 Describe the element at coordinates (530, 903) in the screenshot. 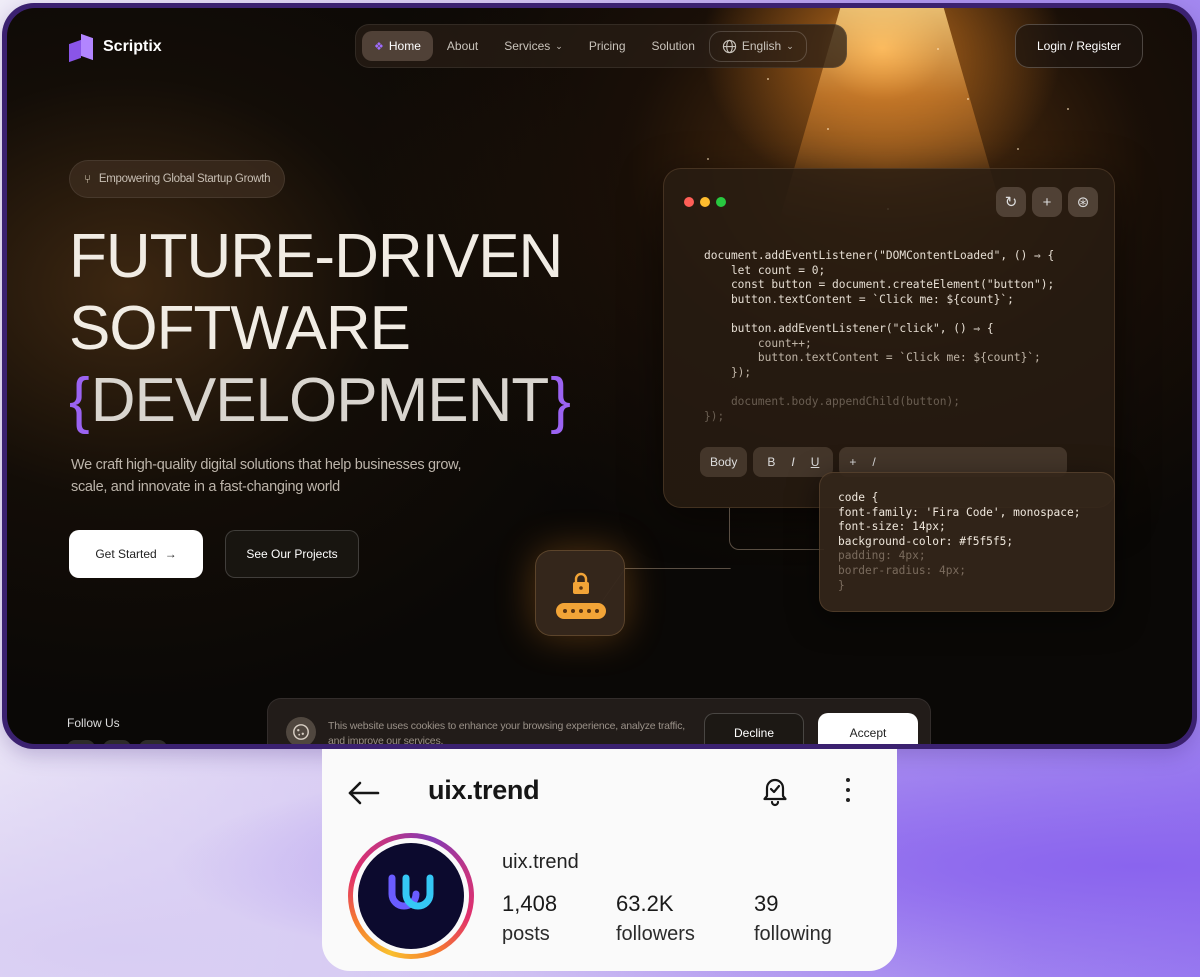

I see `posts-count: 1,408` at that location.